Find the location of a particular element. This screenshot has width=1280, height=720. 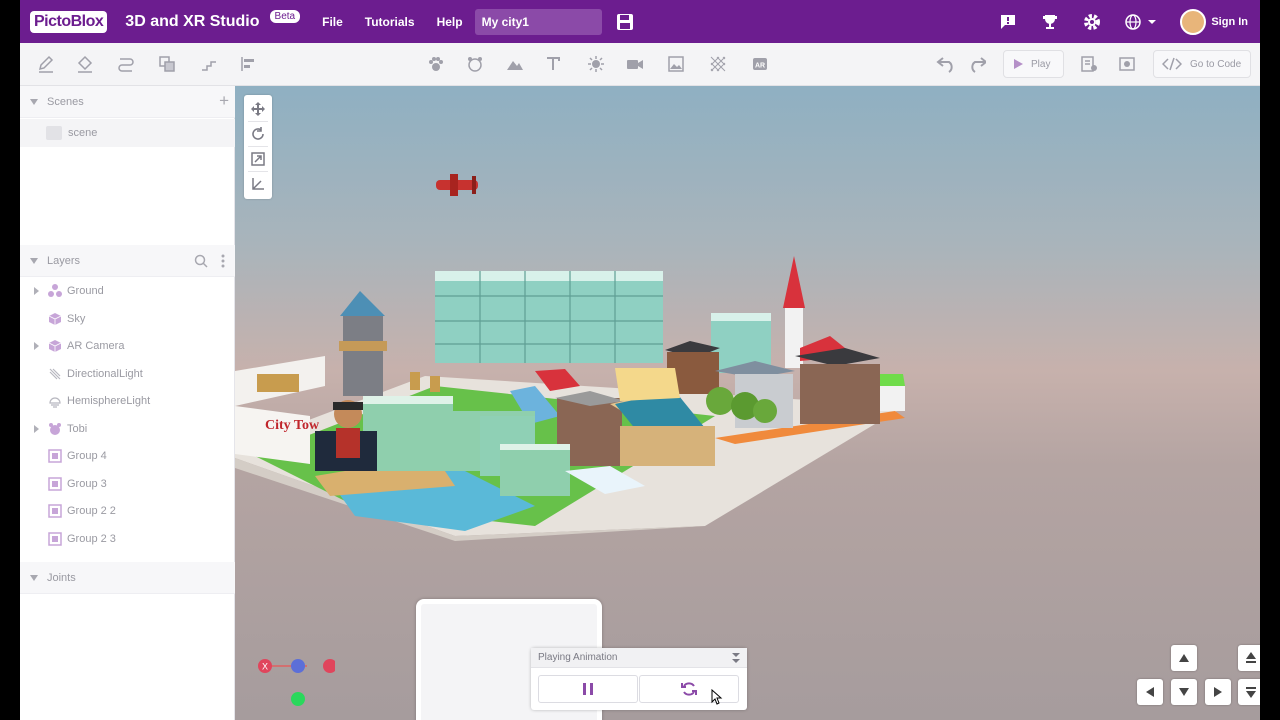

sign-in-button: Sign In is located at coordinates (1214, 21).